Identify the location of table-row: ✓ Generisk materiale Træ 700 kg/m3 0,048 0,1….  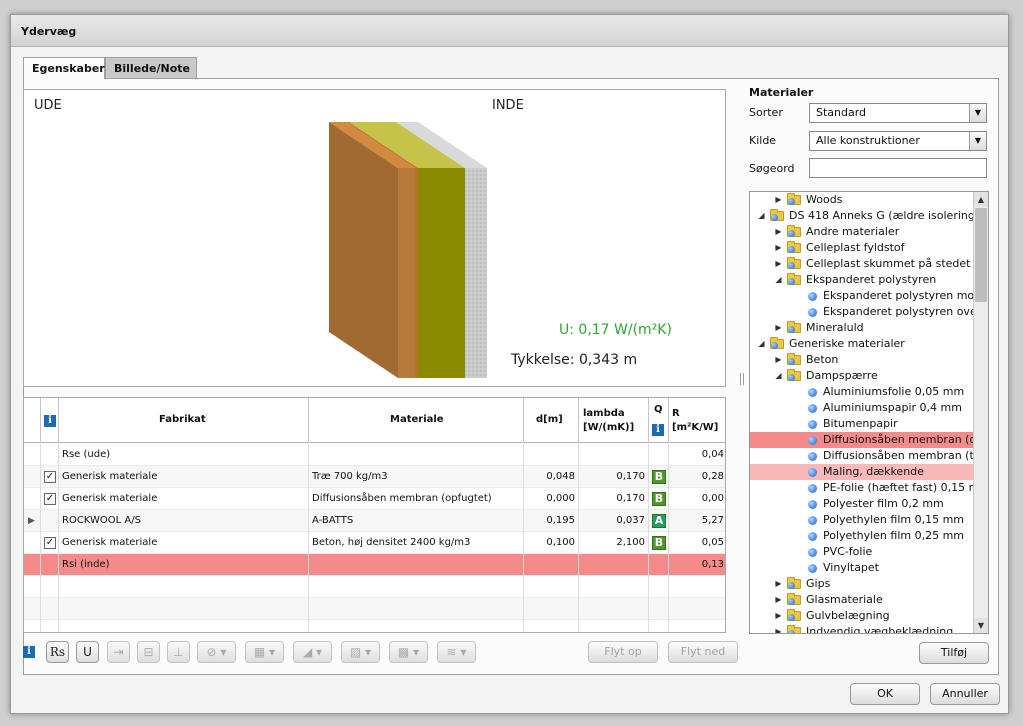
(374, 477).